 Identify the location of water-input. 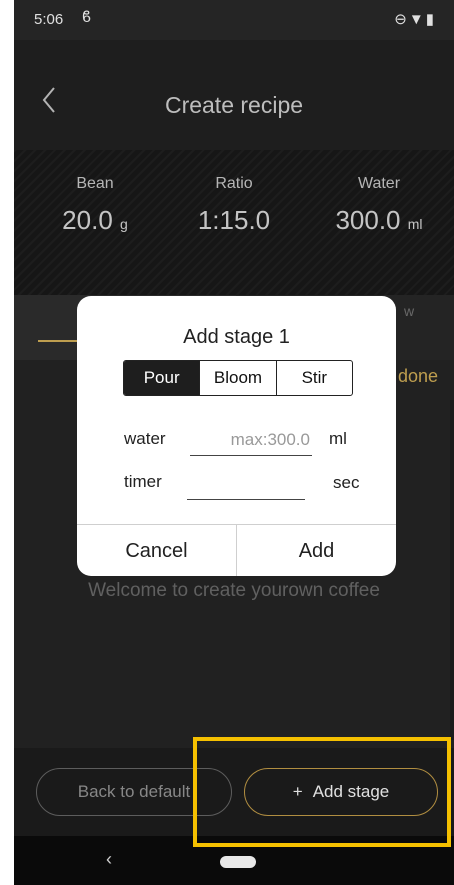
(251, 440).